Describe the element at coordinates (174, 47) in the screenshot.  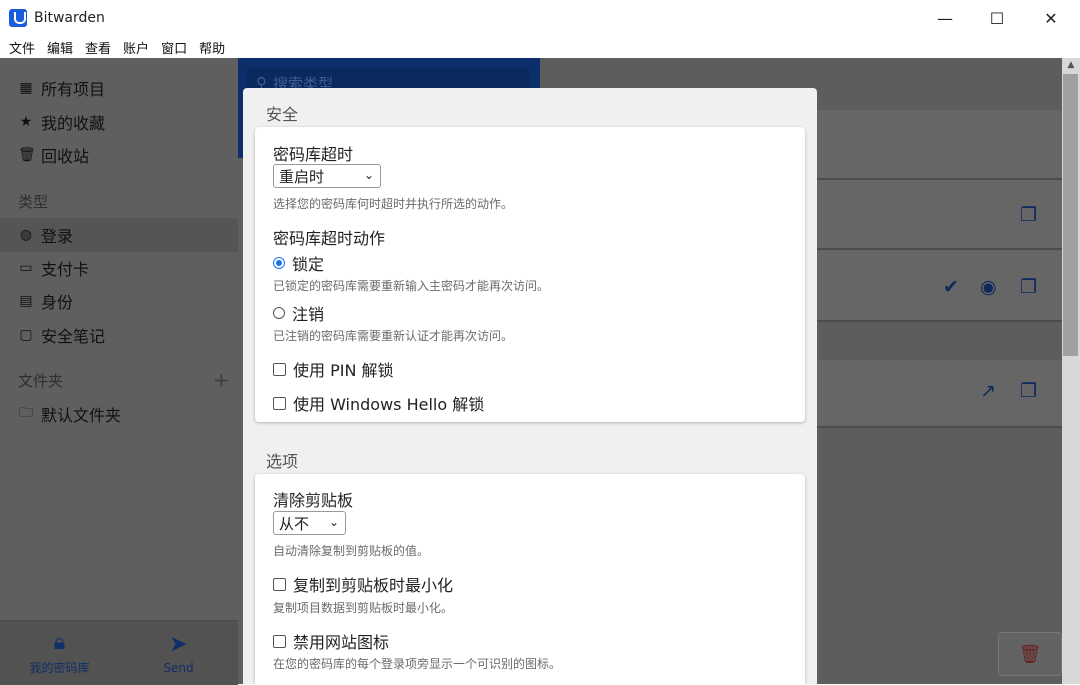
I see `menu-window: 窗口` at that location.